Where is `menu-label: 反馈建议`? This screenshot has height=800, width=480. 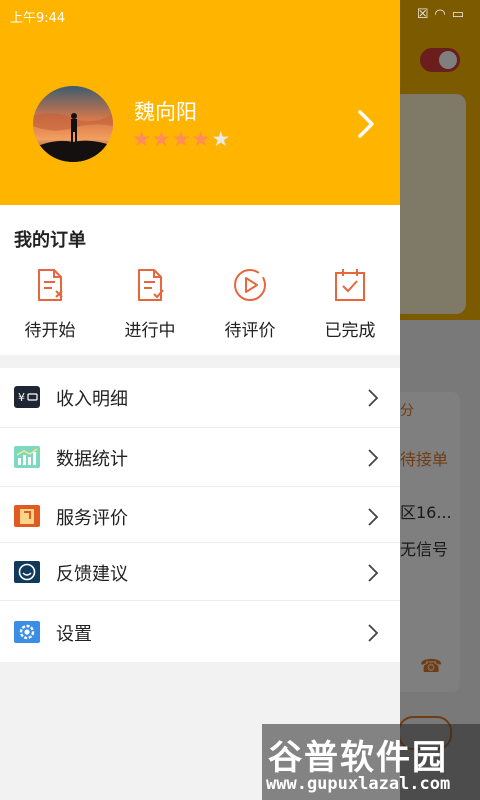
menu-label: 反馈建议 is located at coordinates (92, 574).